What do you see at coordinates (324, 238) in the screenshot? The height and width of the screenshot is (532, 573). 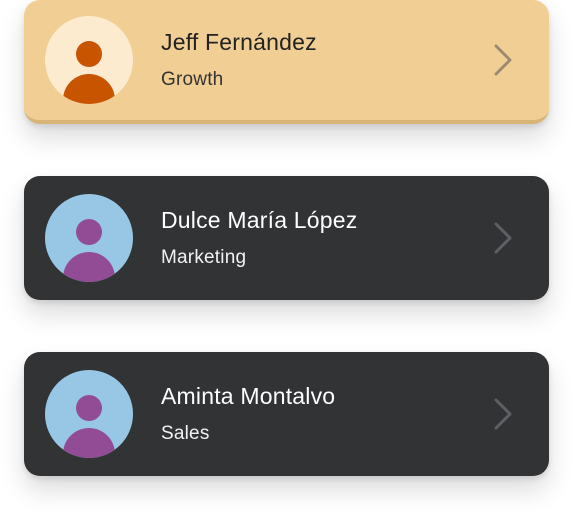 I see `contact-text: Dulce María López Marketing` at bounding box center [324, 238].